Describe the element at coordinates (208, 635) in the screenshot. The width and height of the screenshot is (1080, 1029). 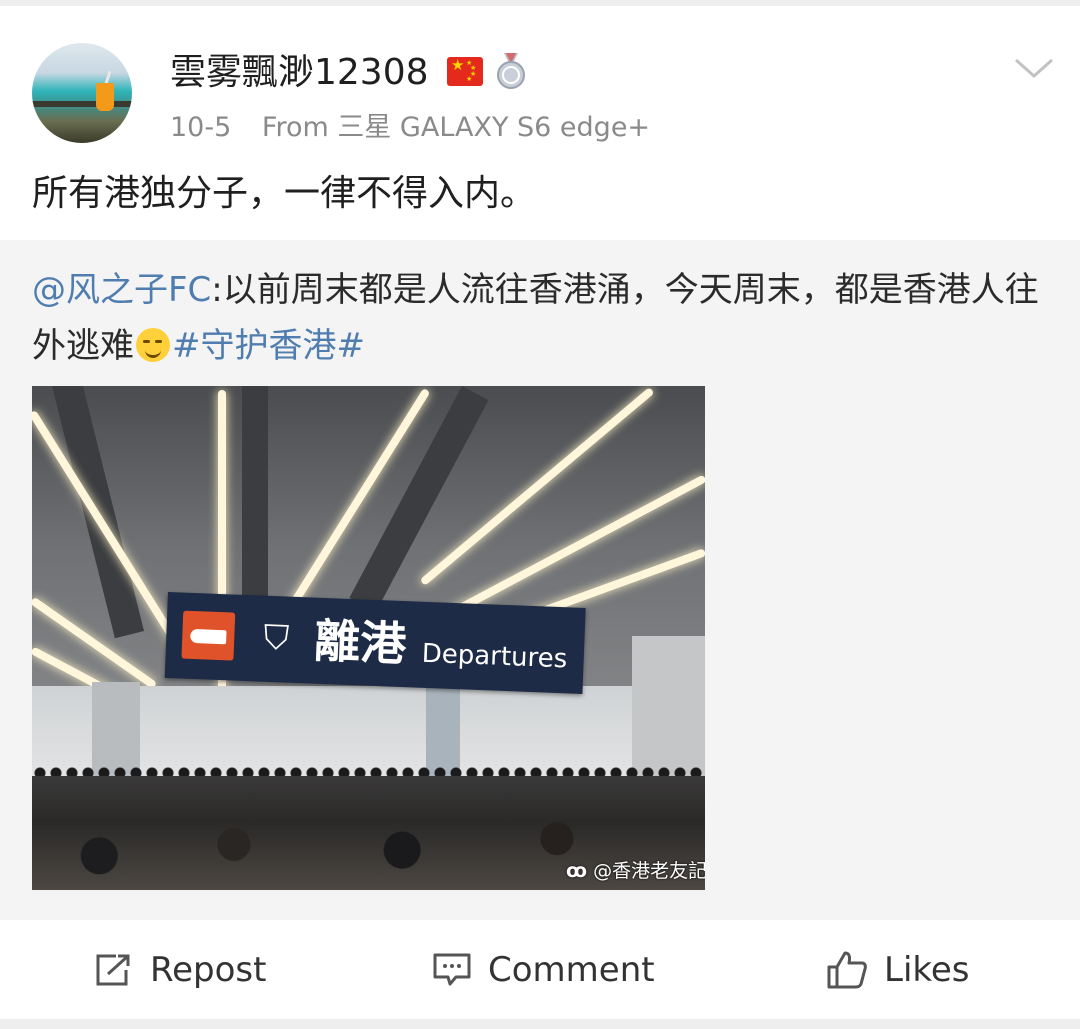
I see `train-icon` at that location.